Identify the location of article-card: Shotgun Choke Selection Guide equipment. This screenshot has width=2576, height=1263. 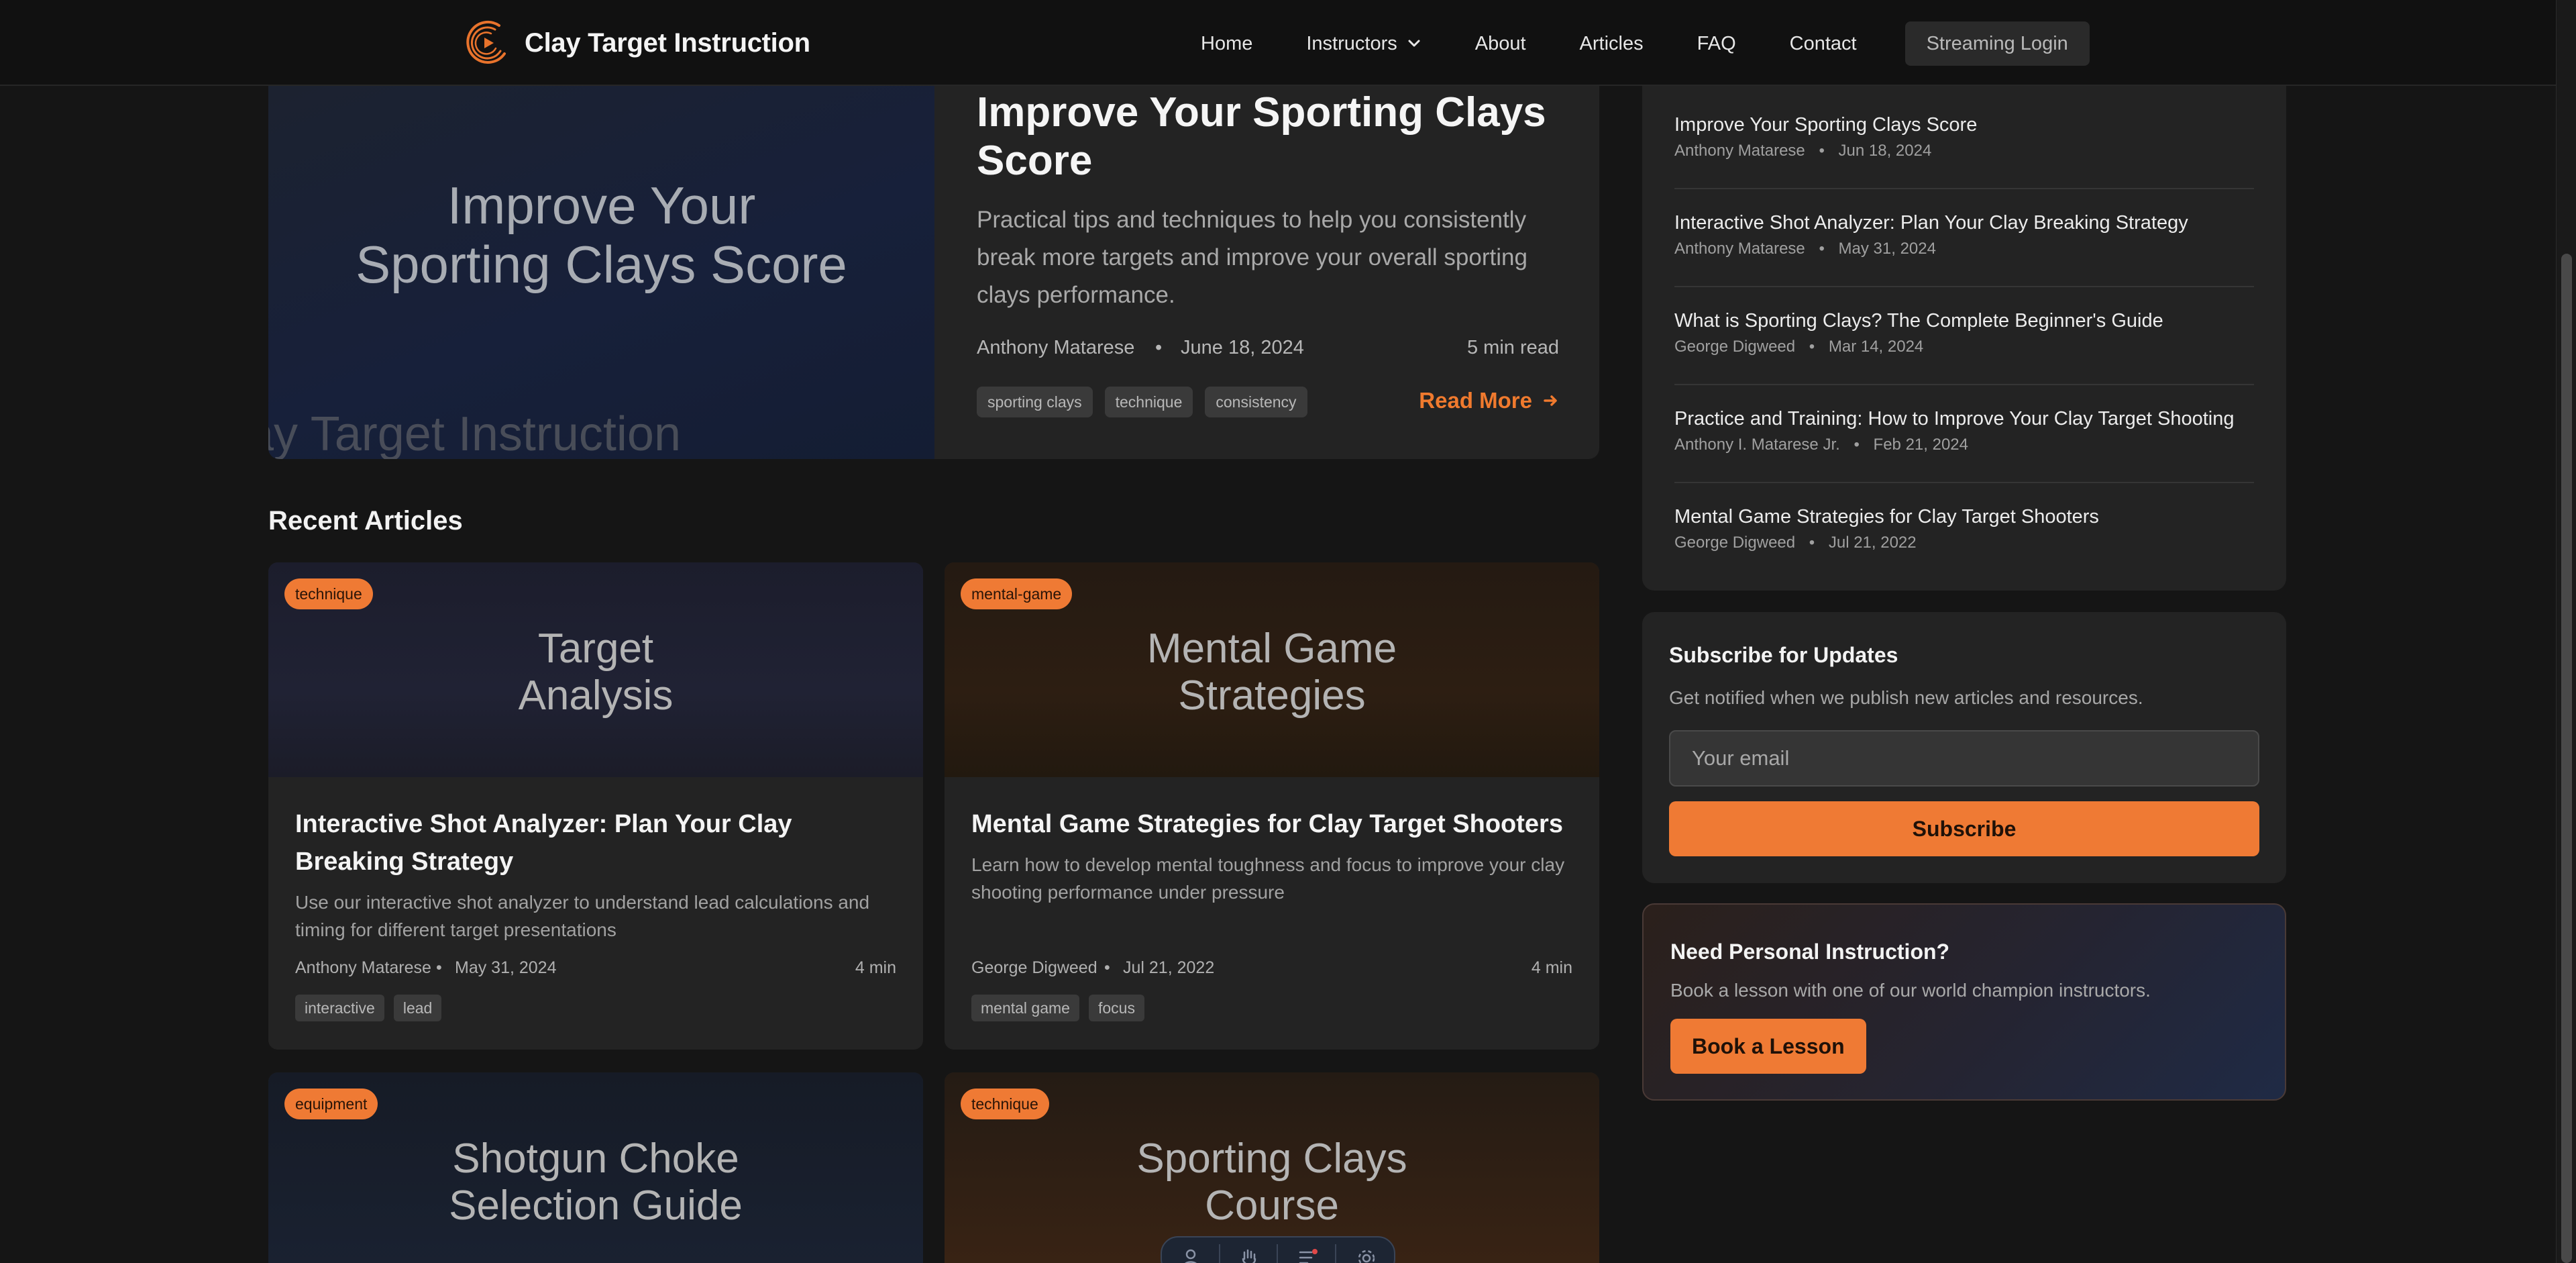
(595, 1168).